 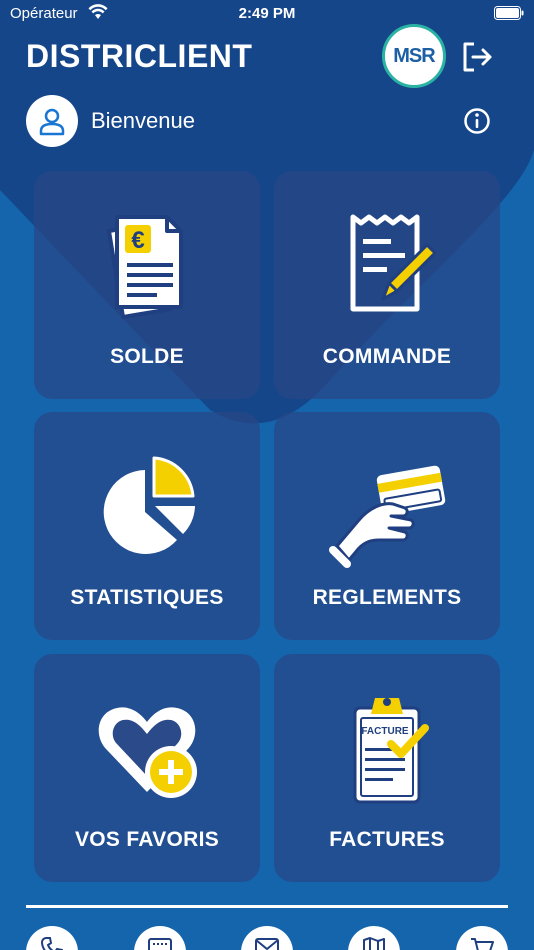 What do you see at coordinates (267, 944) in the screenshot?
I see `mail-icon` at bounding box center [267, 944].